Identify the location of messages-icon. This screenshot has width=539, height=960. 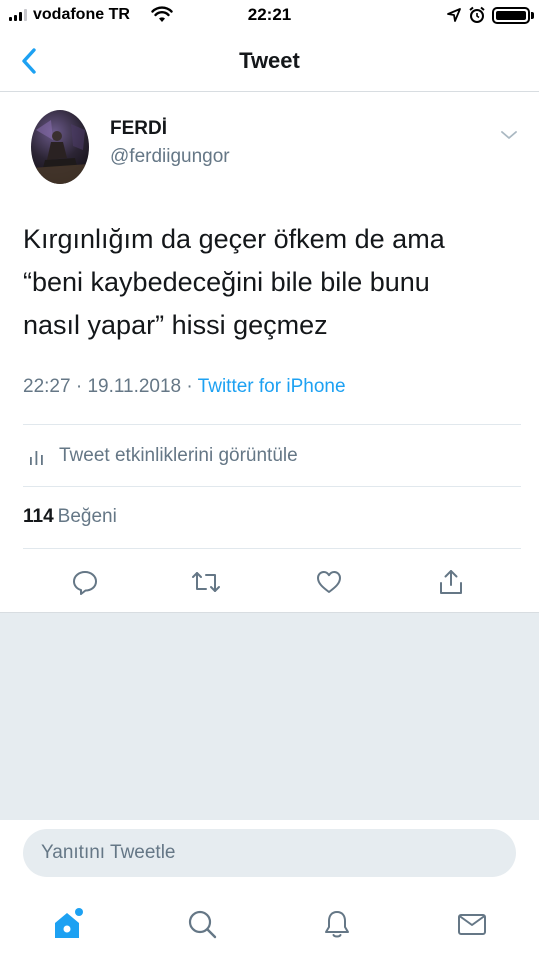
(472, 924).